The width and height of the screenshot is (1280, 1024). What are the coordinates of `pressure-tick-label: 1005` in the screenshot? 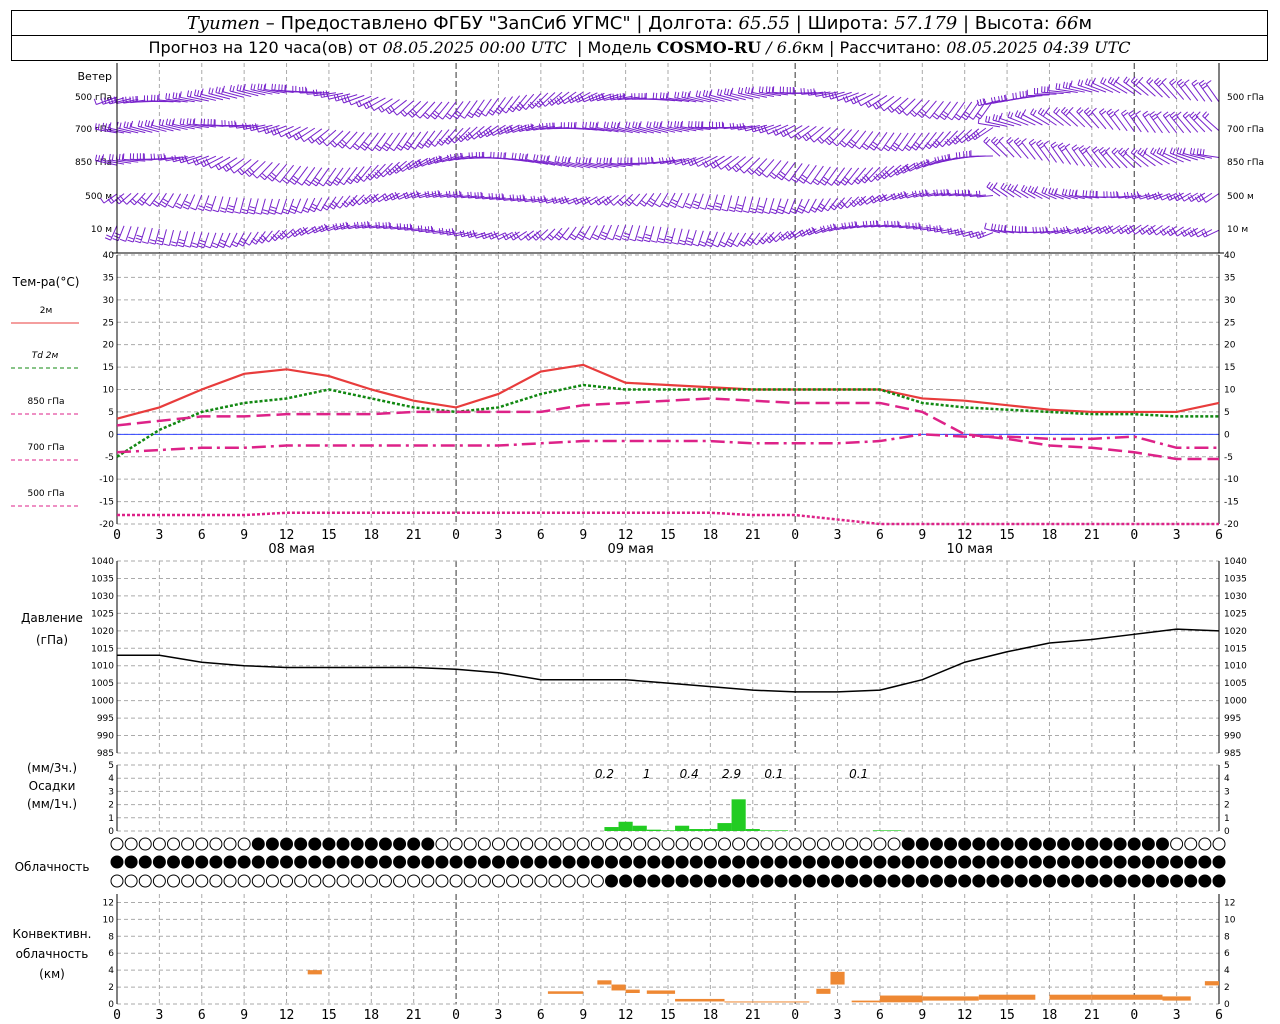 It's located at (1235, 684).